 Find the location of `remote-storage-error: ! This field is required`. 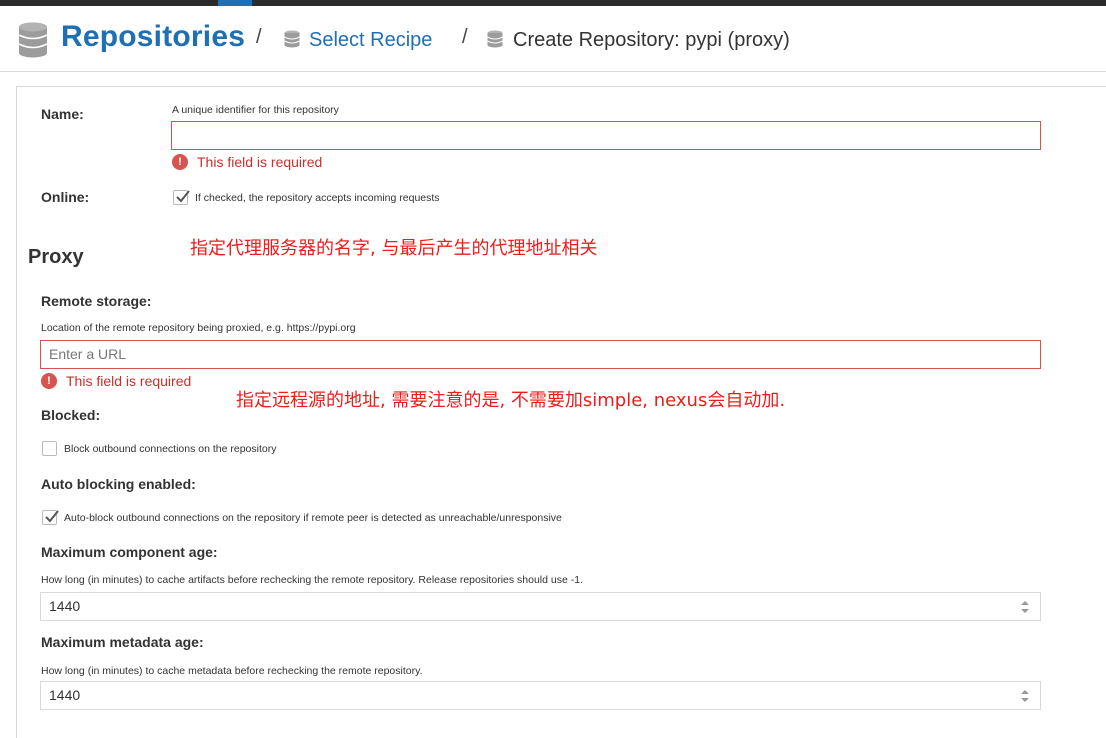

remote-storage-error: ! This field is required is located at coordinates (116, 381).